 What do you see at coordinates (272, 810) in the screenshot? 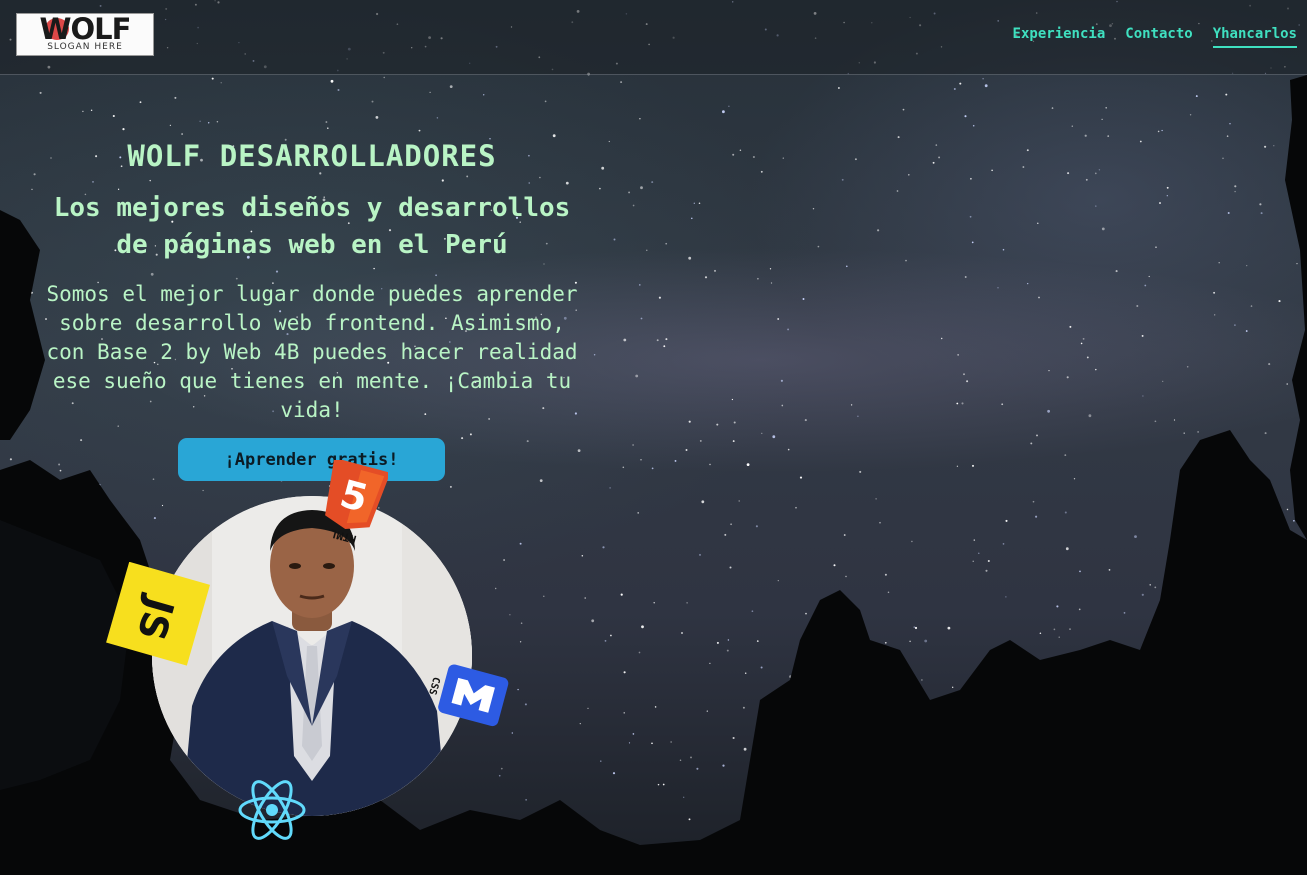
I see `react-icon` at bounding box center [272, 810].